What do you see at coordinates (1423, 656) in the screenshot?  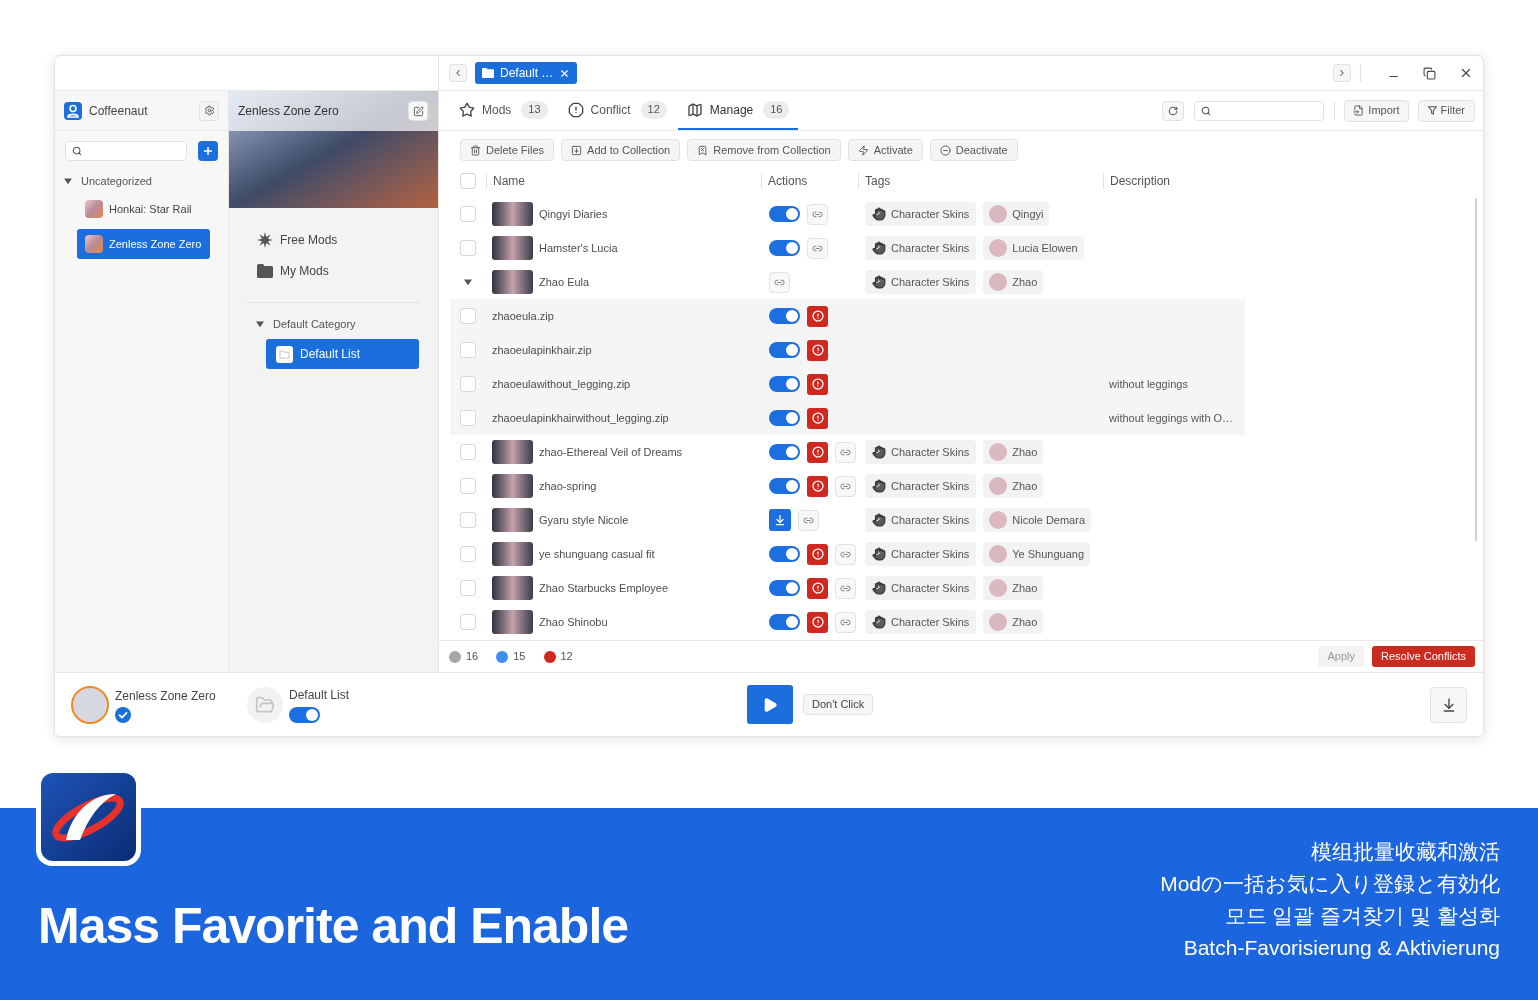 I see `resolve-button: Resolve Conflicts` at bounding box center [1423, 656].